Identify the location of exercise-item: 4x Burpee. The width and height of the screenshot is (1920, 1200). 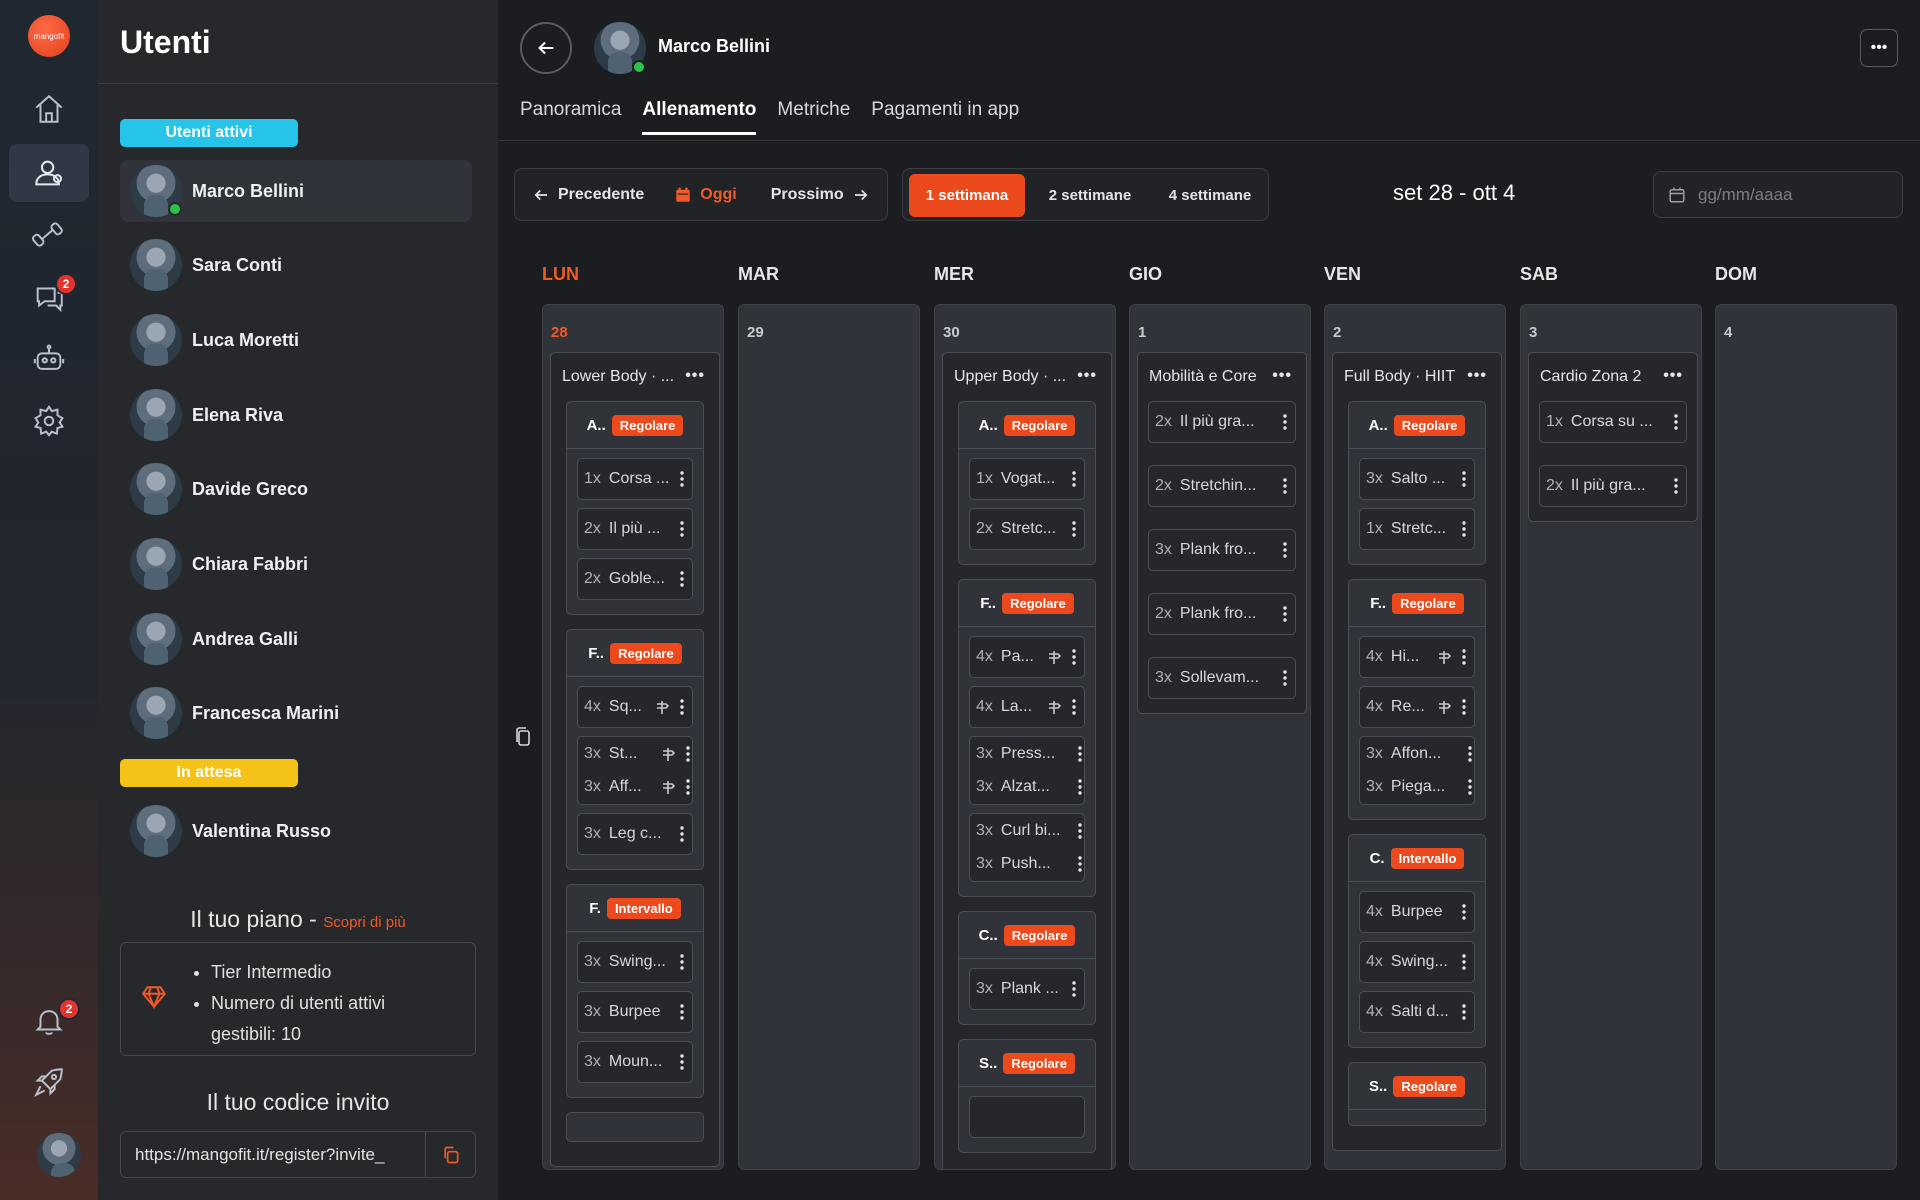
(1417, 912).